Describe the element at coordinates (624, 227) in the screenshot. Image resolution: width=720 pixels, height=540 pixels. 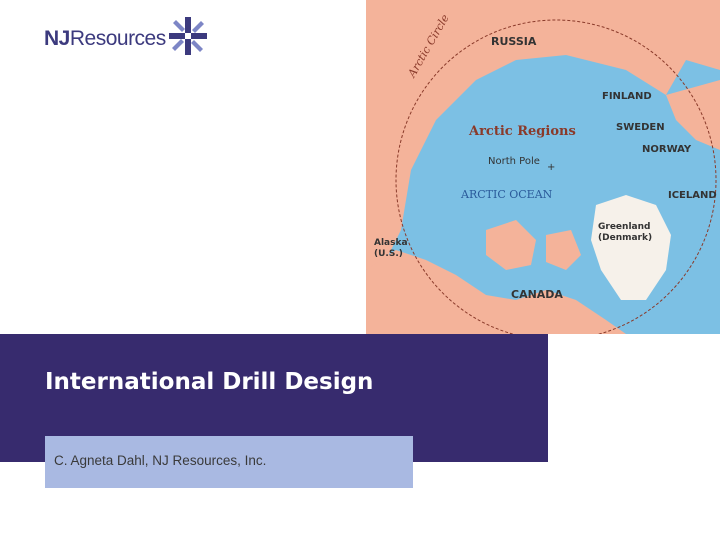
I see `map-label-greenland: Greenland` at that location.